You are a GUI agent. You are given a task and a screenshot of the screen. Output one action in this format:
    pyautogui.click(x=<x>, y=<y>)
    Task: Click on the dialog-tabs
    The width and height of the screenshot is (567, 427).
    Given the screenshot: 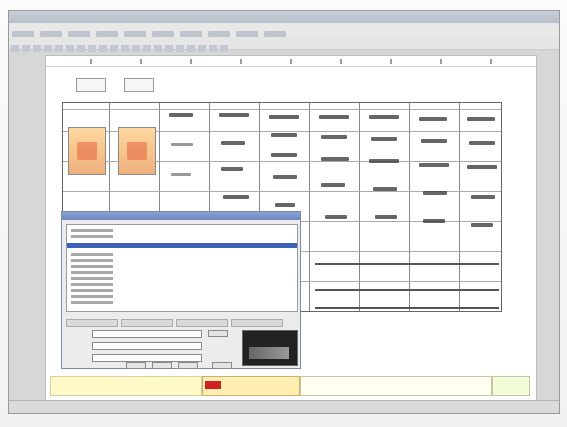 What is the action you would take?
    pyautogui.click(x=181, y=319)
    